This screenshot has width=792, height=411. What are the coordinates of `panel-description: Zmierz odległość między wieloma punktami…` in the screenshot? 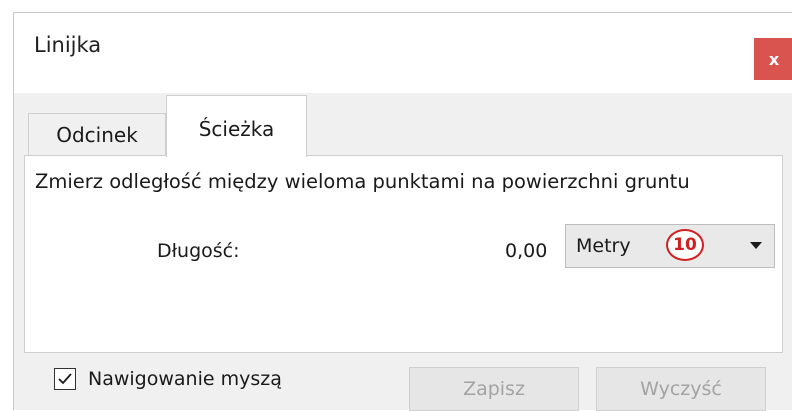 It's located at (362, 181).